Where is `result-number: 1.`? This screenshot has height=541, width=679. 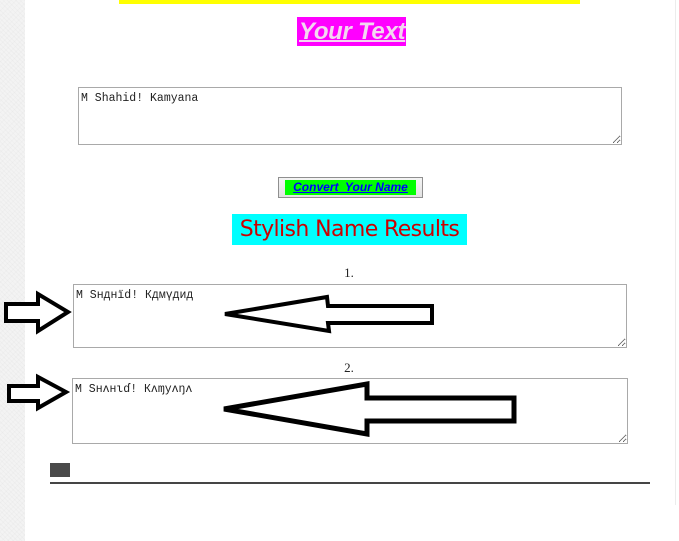 result-number: 1. is located at coordinates (349, 272).